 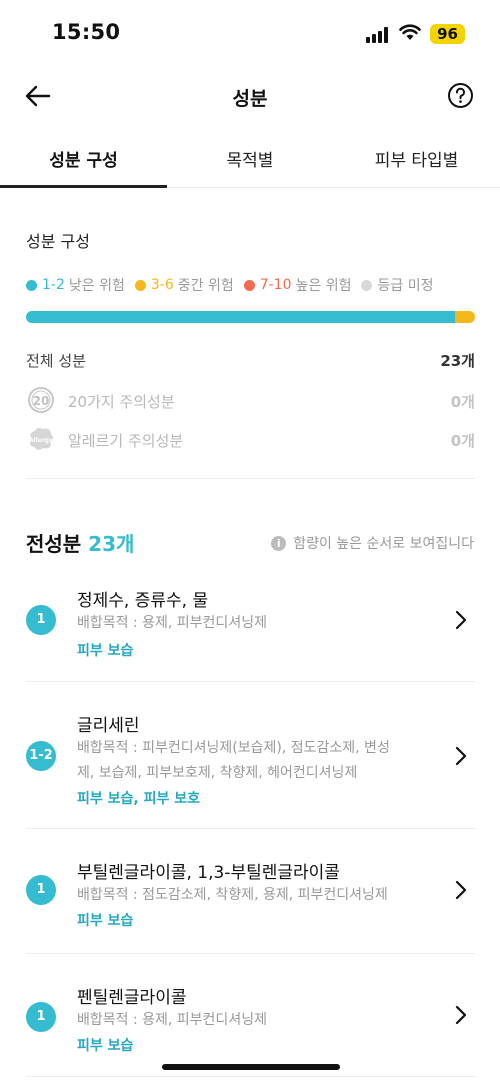 What do you see at coordinates (56, 361) in the screenshot?
I see `total-ingredients-label: 전체 성분` at bounding box center [56, 361].